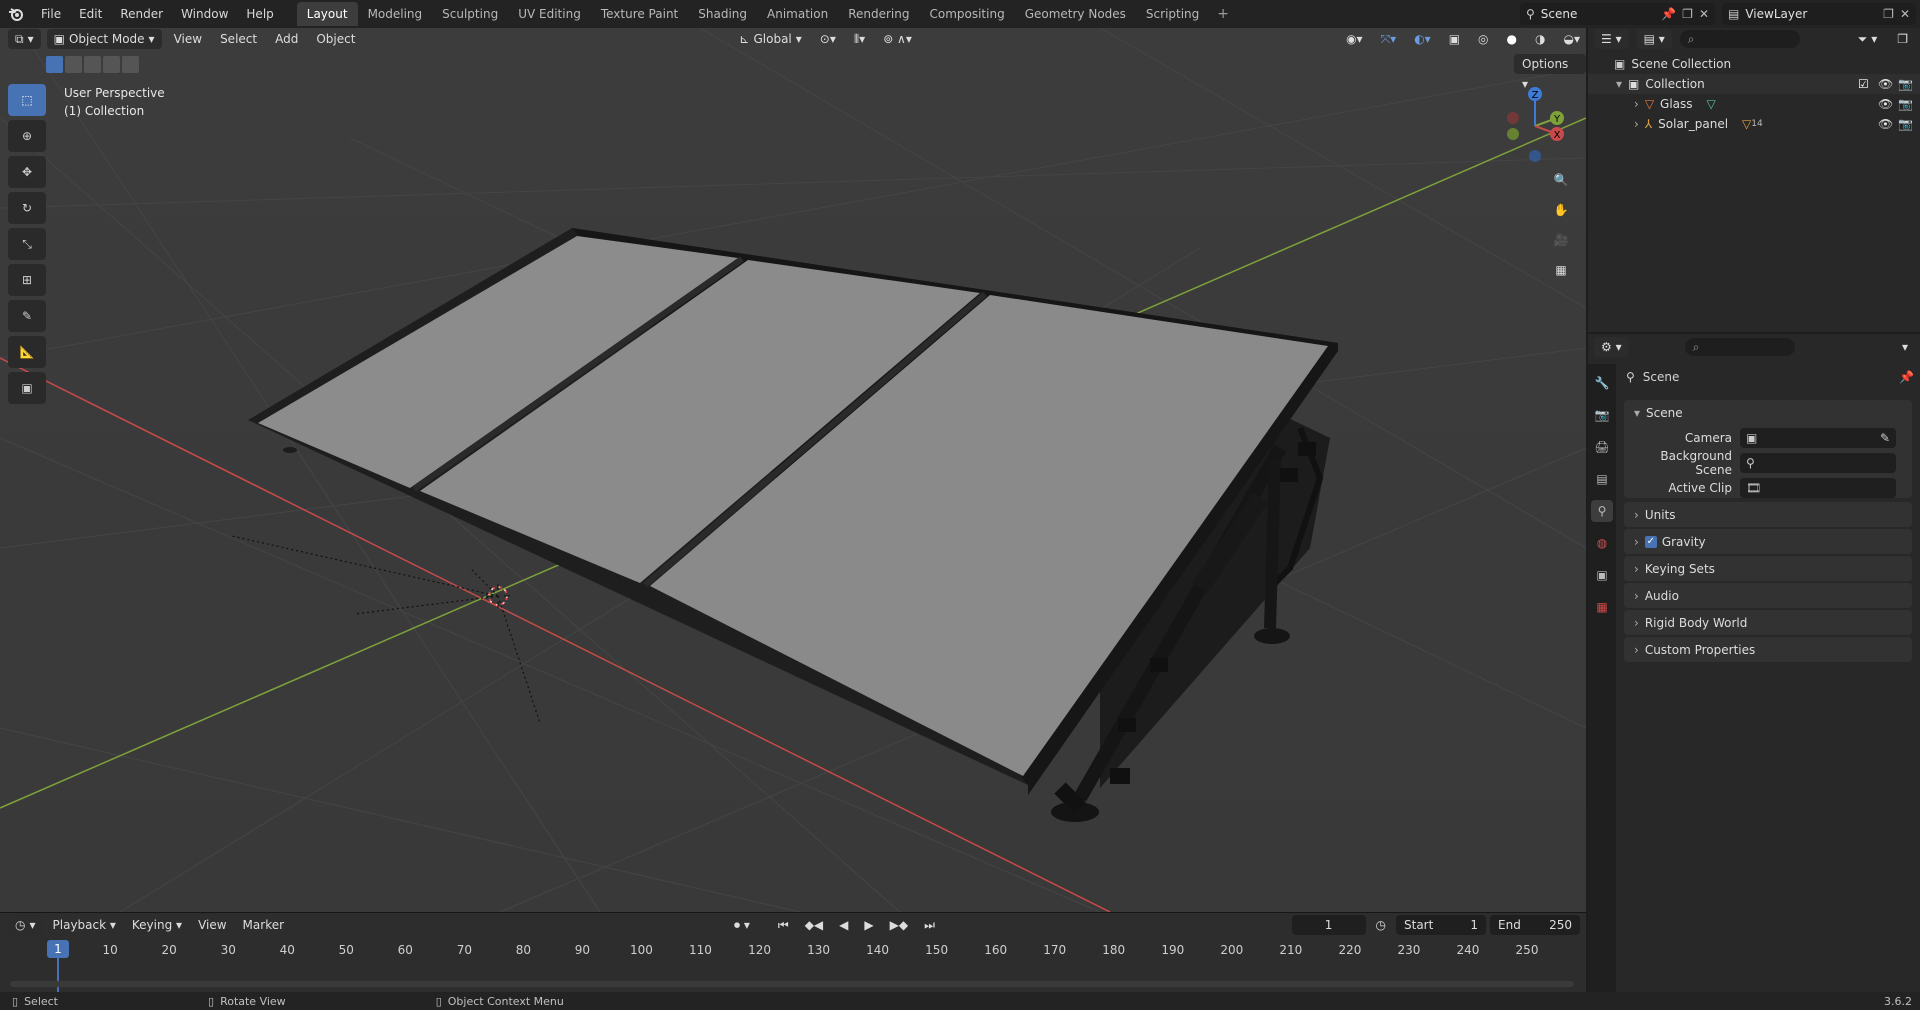 This screenshot has width=1920, height=1010. What do you see at coordinates (130, 64) in the screenshot?
I see `select-intersect-icon` at bounding box center [130, 64].